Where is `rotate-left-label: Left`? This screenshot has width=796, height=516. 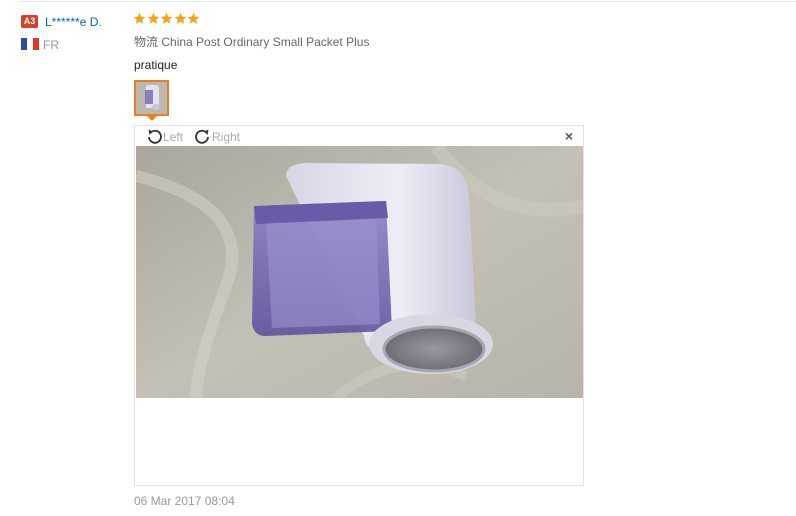
rotate-left-label: Left is located at coordinates (173, 136).